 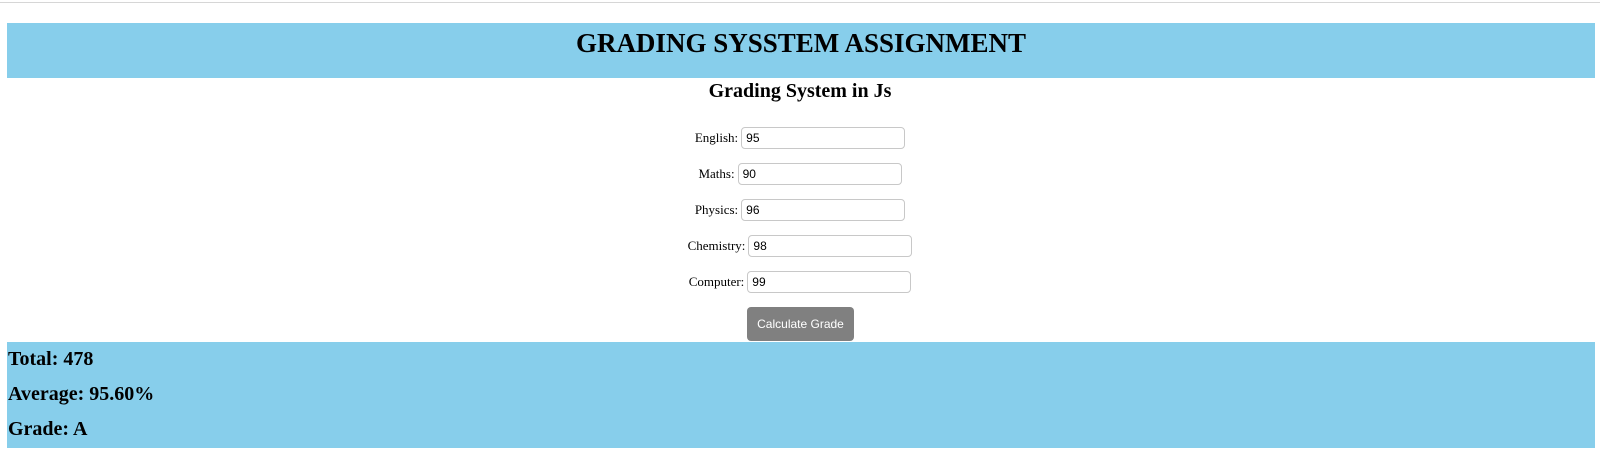 What do you see at coordinates (823, 210) in the screenshot?
I see `physics-input` at bounding box center [823, 210].